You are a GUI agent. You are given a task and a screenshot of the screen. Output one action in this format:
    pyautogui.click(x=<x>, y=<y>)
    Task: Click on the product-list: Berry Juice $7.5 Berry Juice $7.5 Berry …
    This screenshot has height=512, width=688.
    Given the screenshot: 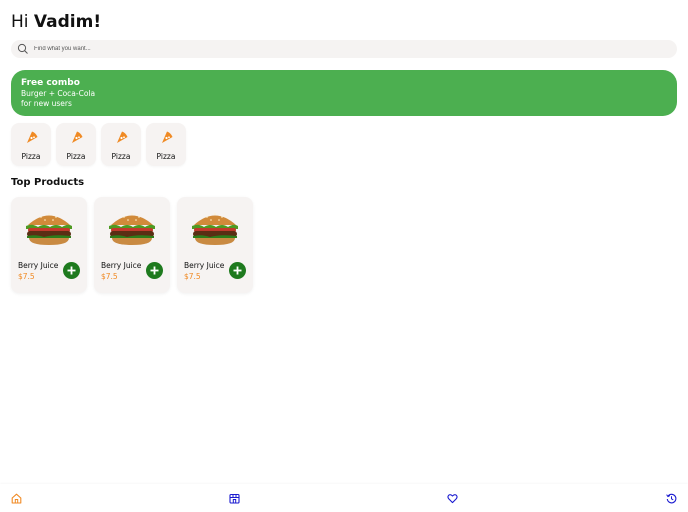 What is the action you would take?
    pyautogui.click(x=132, y=245)
    